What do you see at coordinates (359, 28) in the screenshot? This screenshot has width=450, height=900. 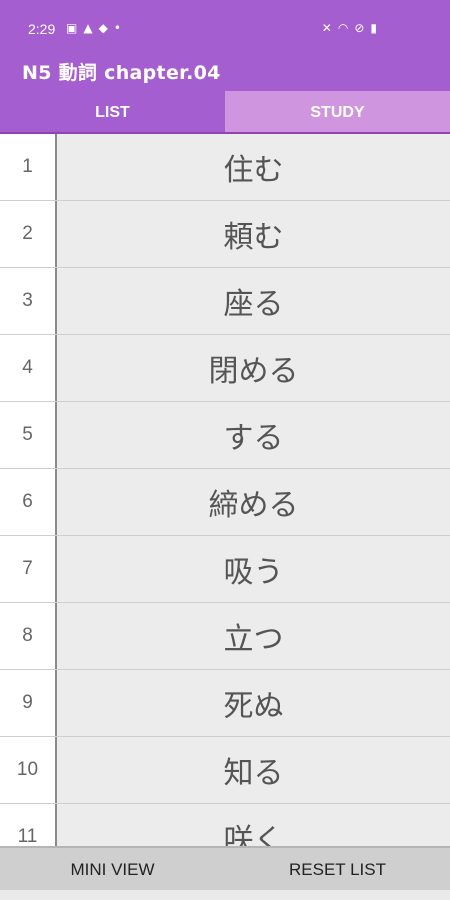 I see `blocked-icon: ⊘` at bounding box center [359, 28].